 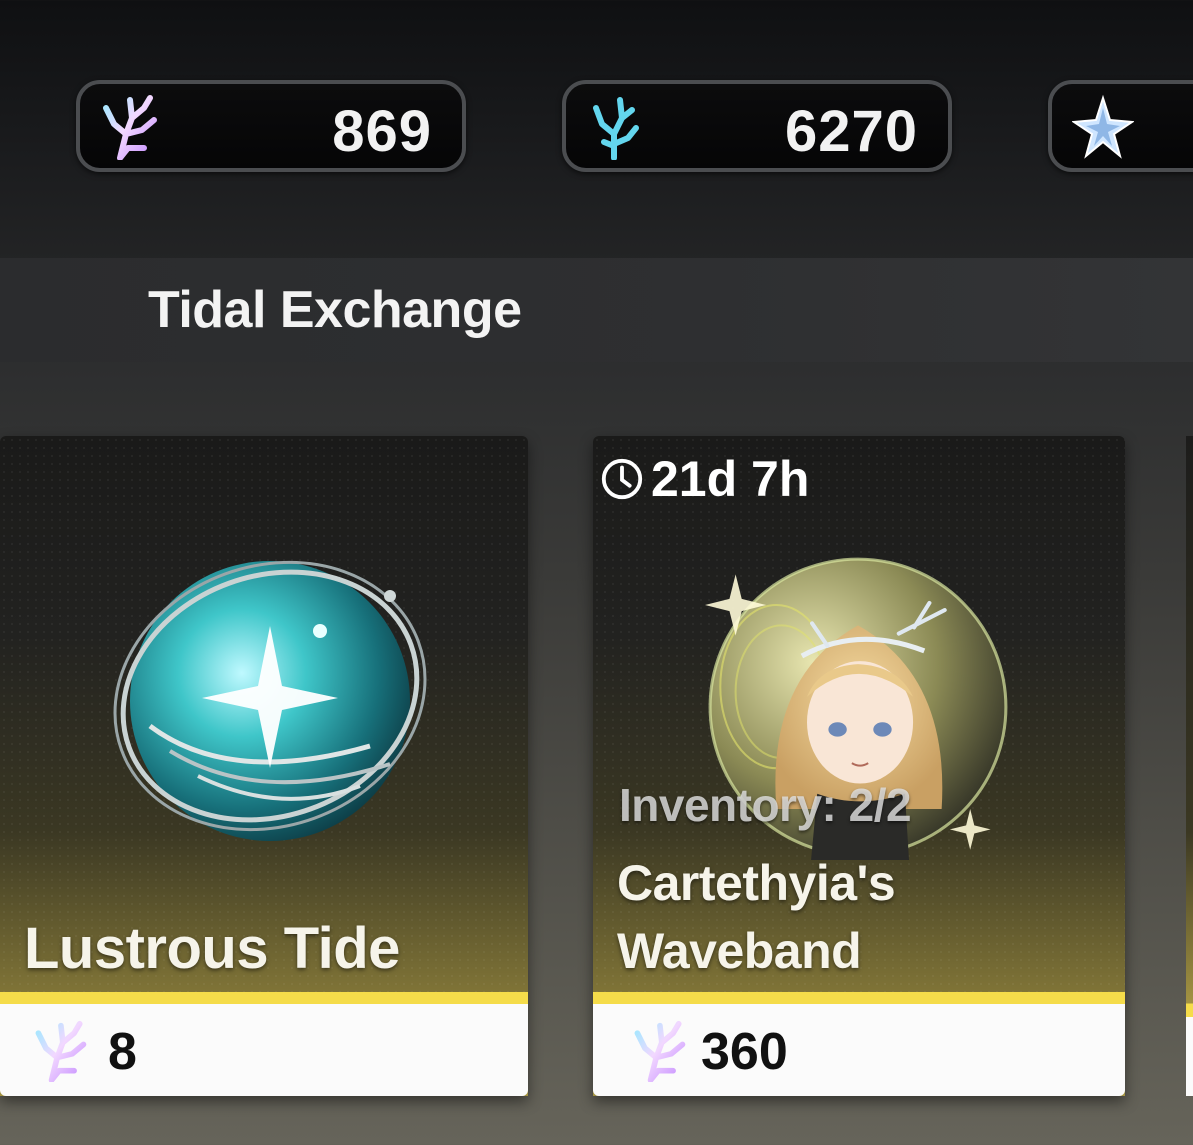 What do you see at coordinates (270, 700) in the screenshot?
I see `lustrous-tide-orb-icon` at bounding box center [270, 700].